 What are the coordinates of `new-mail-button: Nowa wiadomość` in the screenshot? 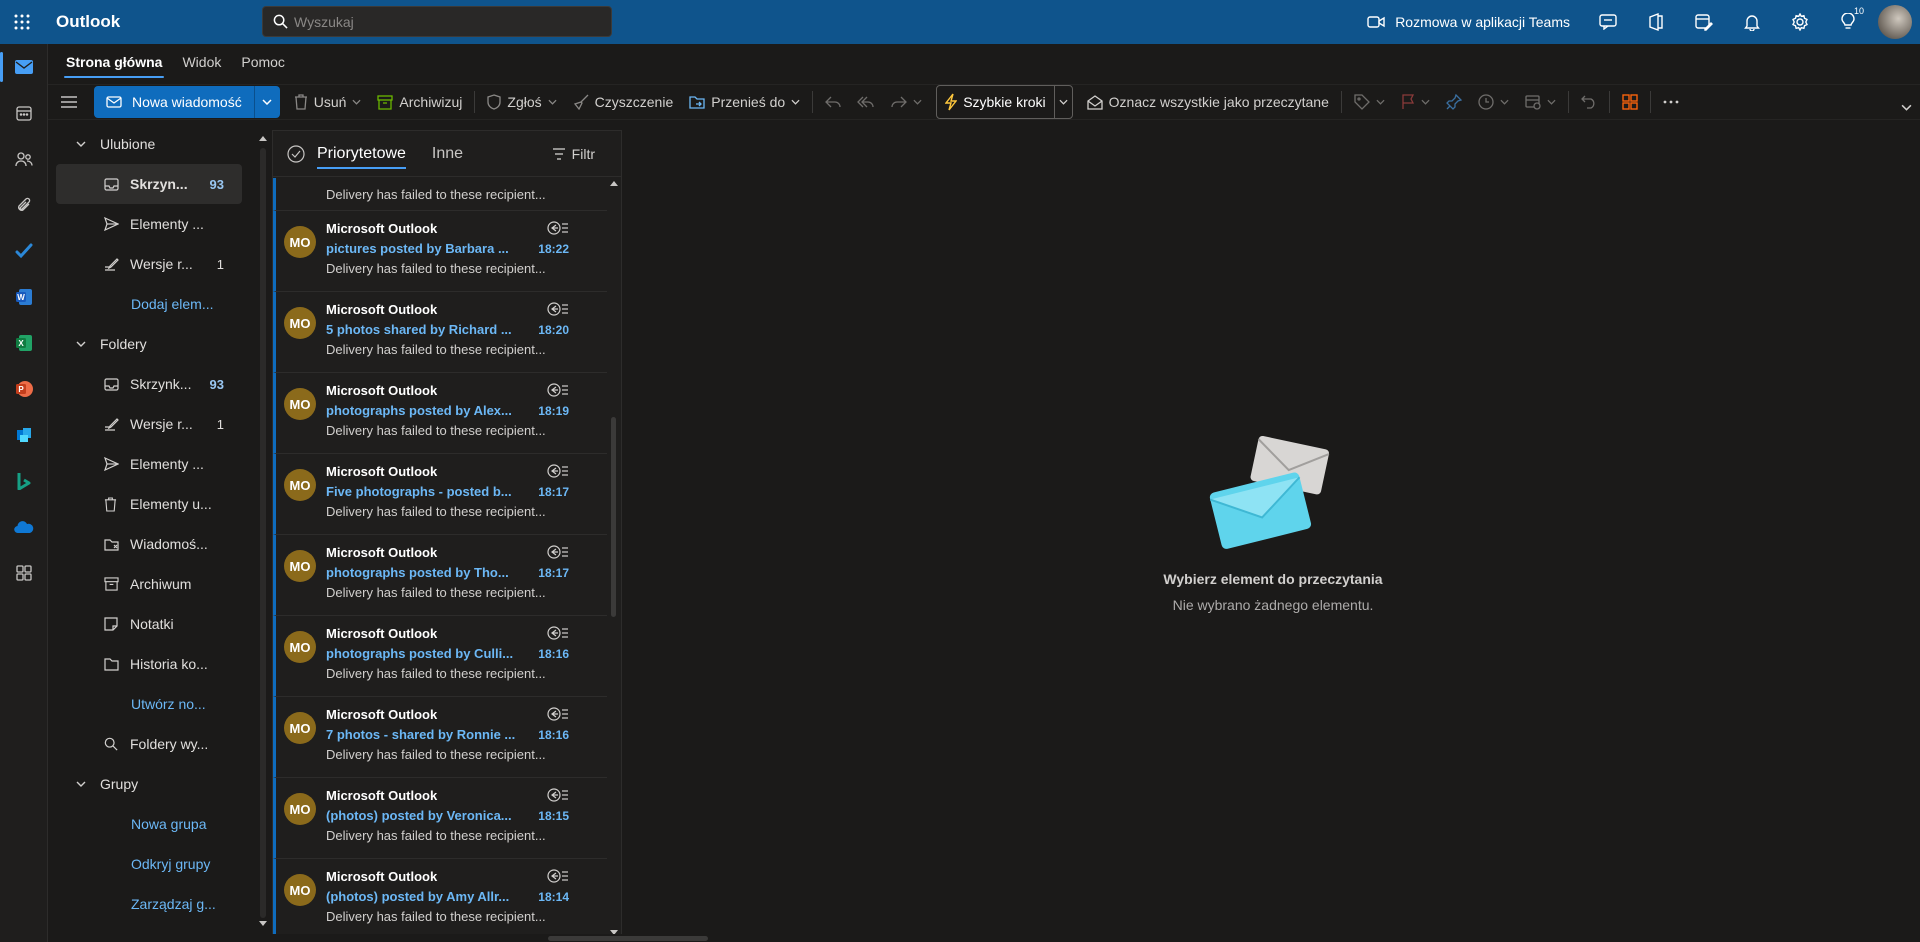 It's located at (174, 102).